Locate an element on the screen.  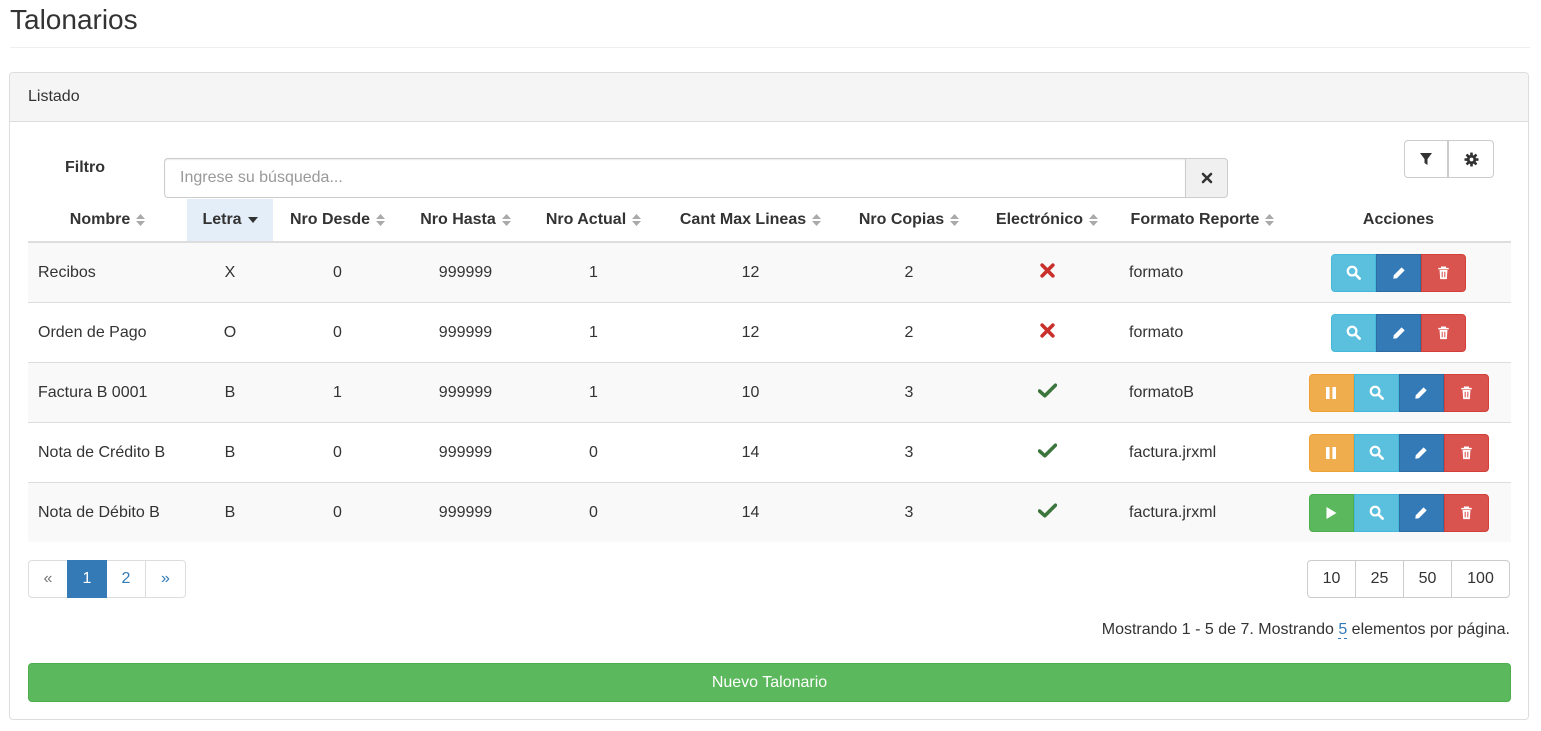
page-size-50: 50 is located at coordinates (1427, 579).